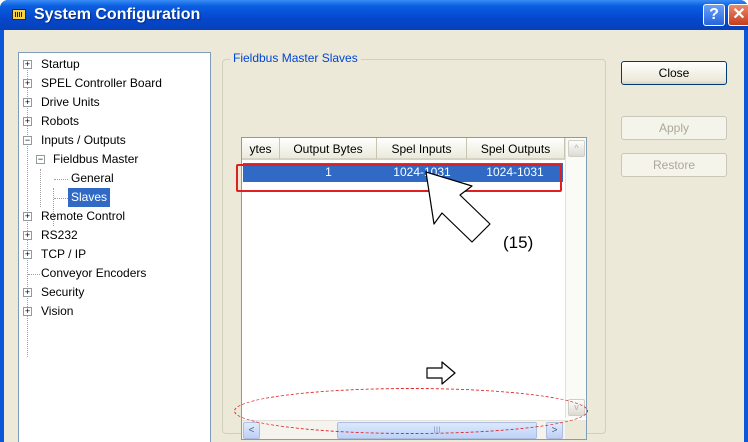  I want to click on tree-item-label: Conveyor Encoders, so click(94, 273).